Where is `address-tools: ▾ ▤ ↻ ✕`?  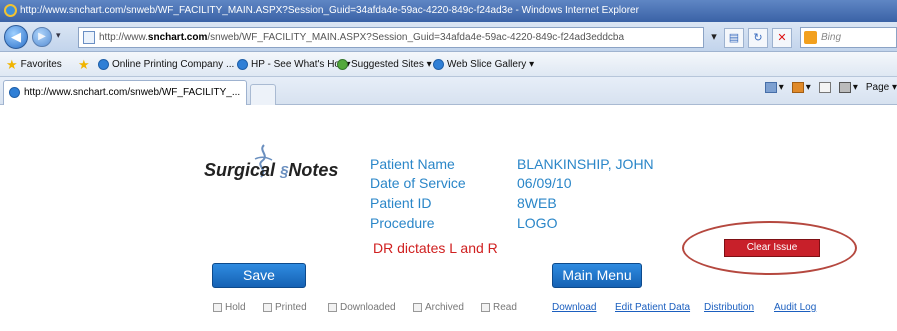 address-tools: ▾ ▤ ↻ ✕ is located at coordinates (750, 37).